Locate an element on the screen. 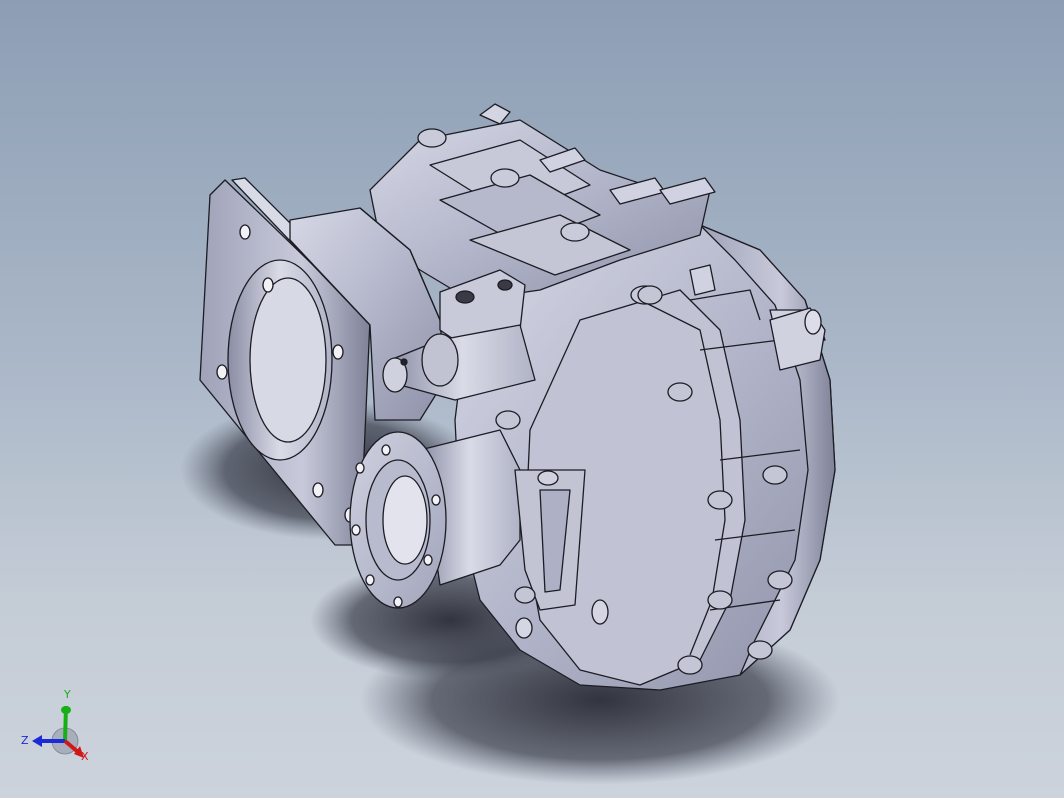  x-axis-label: X is located at coordinates (85, 756).